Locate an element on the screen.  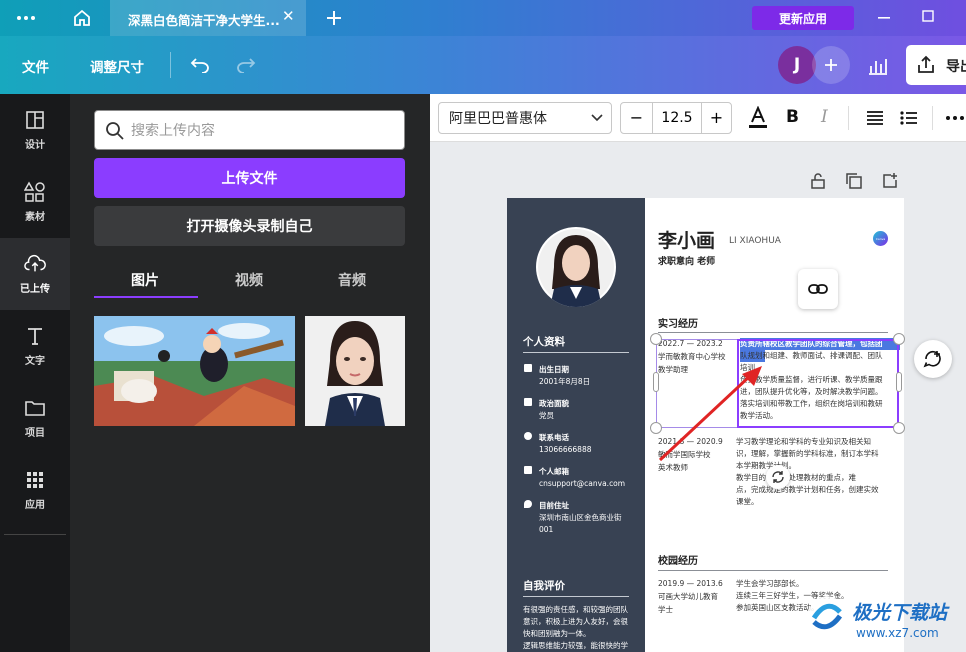
self-eval-rule is located at coordinates (576, 596).